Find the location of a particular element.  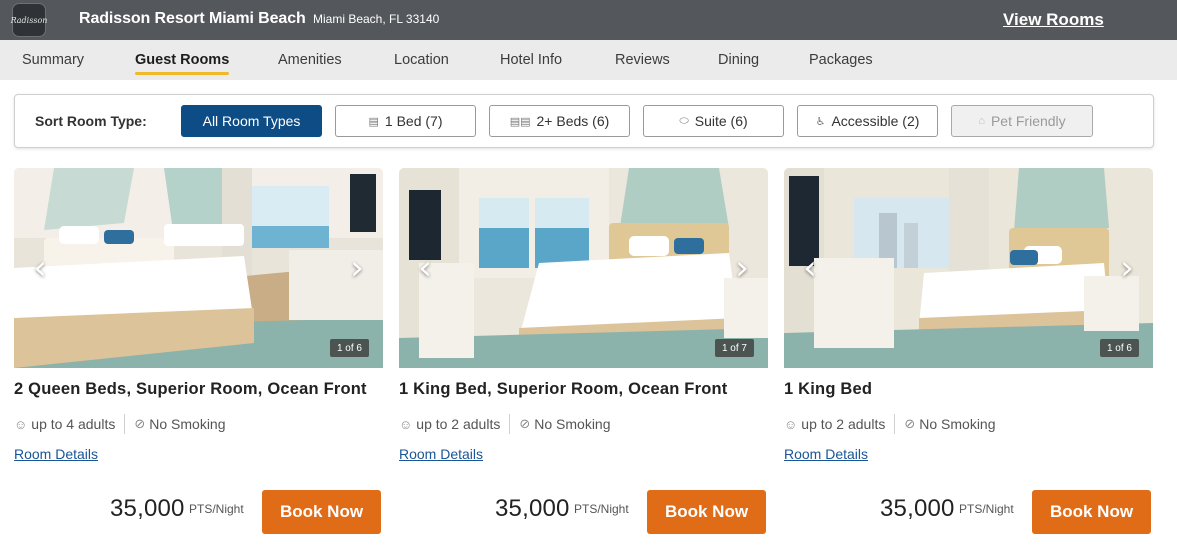

wheelchair-icon: ♿ is located at coordinates (820, 121).